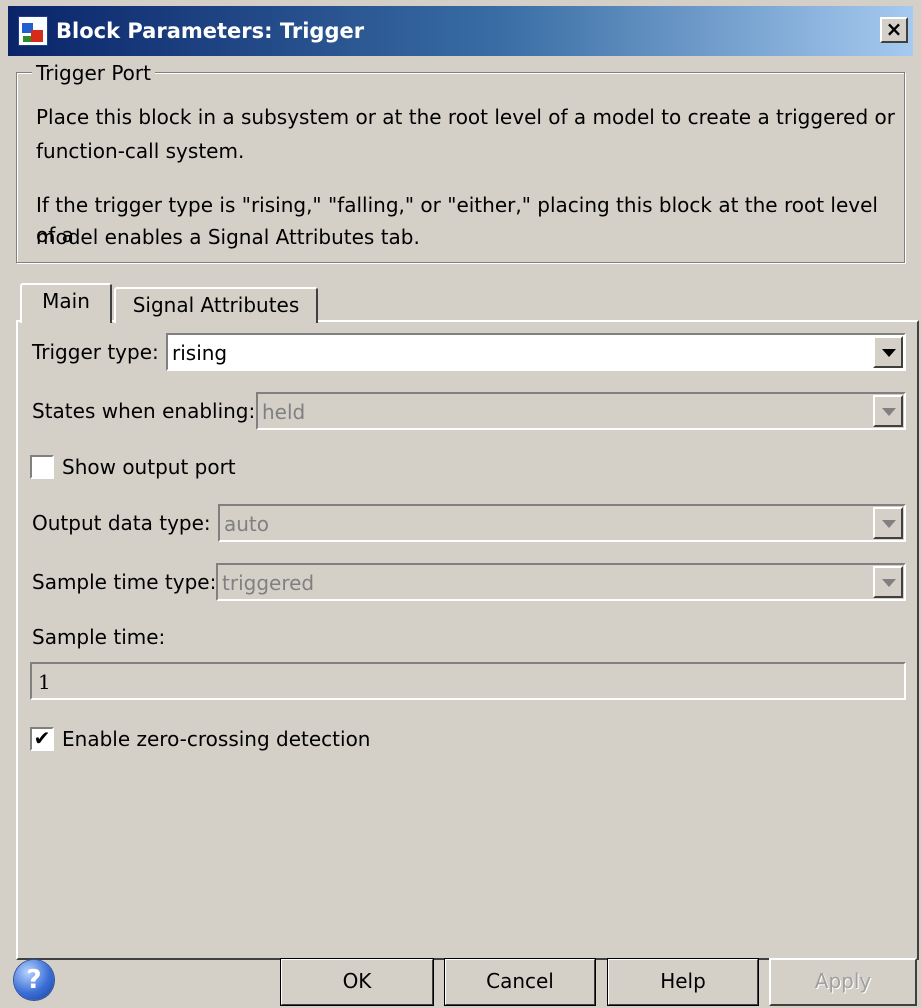 The image size is (921, 1008). What do you see at coordinates (468, 681) in the screenshot?
I see `sample-time-field: 1` at bounding box center [468, 681].